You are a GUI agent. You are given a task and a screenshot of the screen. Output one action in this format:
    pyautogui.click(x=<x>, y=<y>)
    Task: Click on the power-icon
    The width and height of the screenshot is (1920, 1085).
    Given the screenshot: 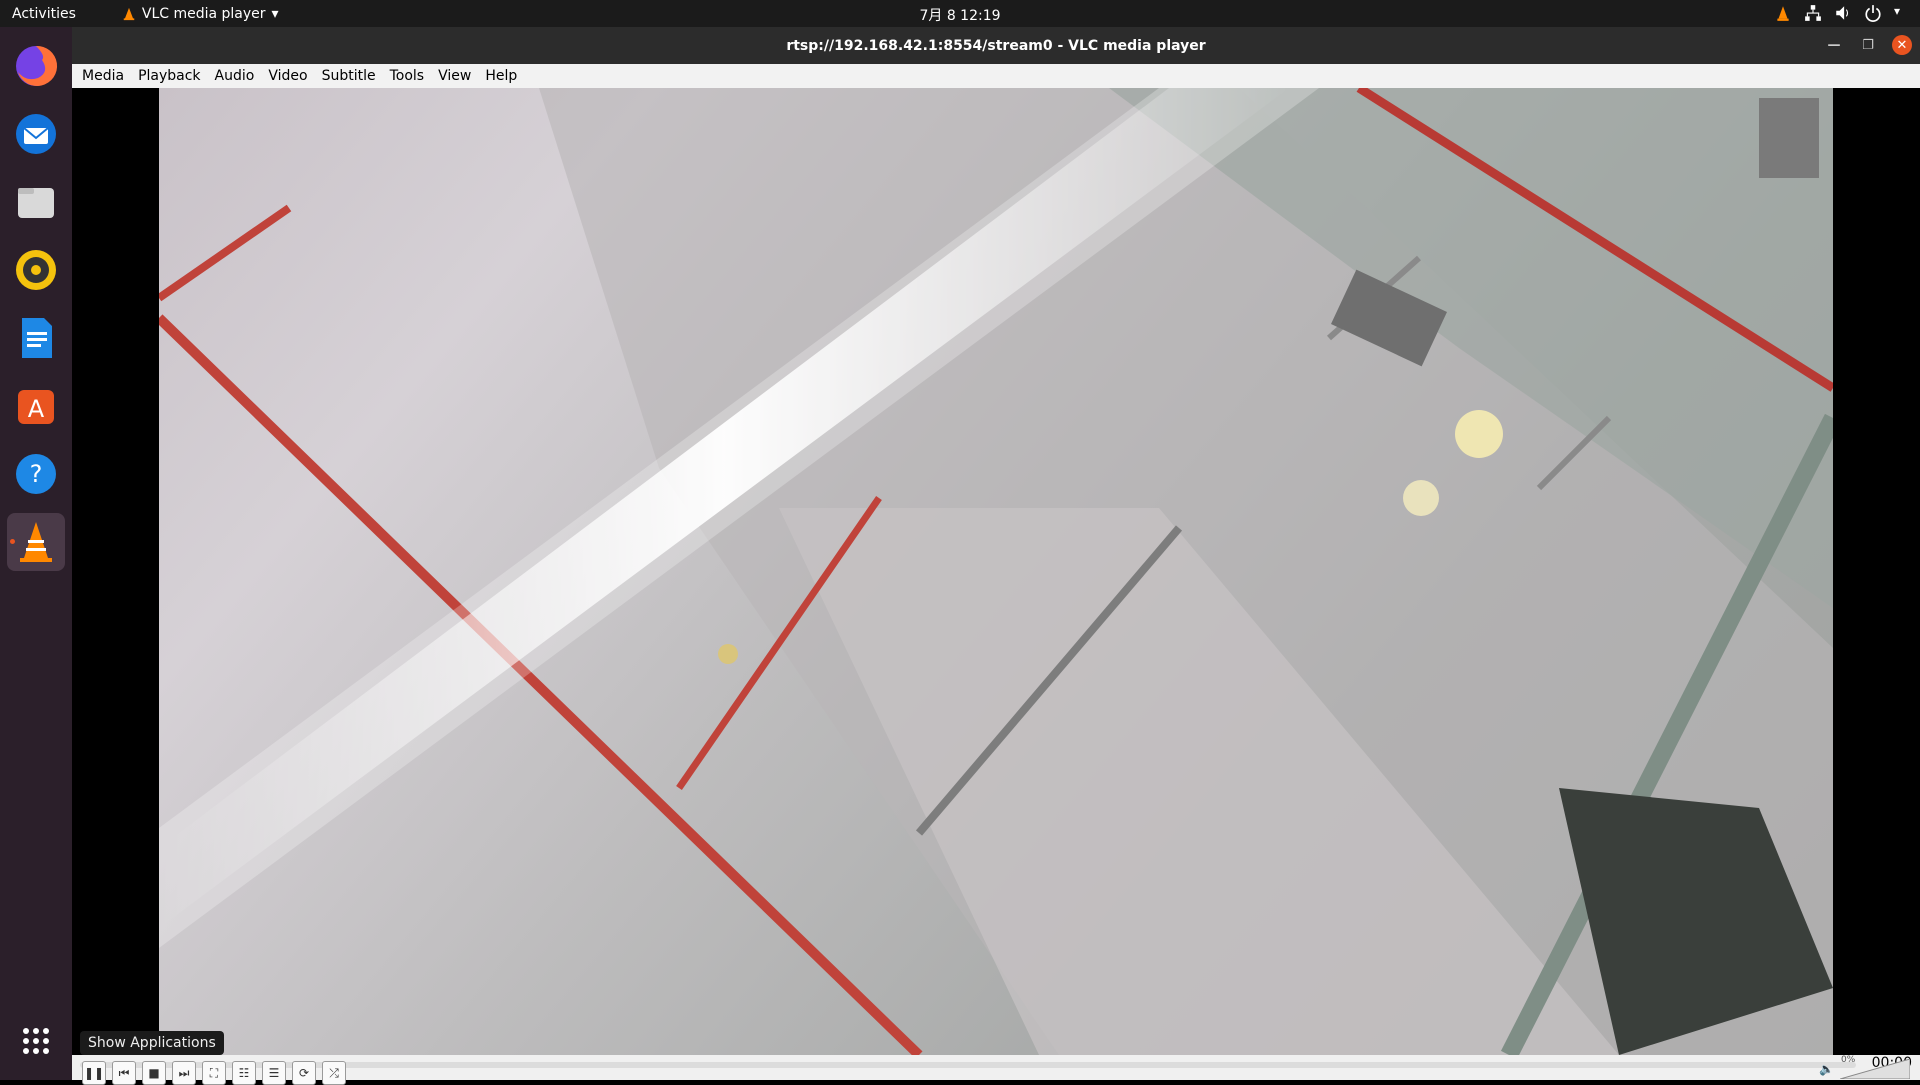 What is the action you would take?
    pyautogui.click(x=1873, y=13)
    